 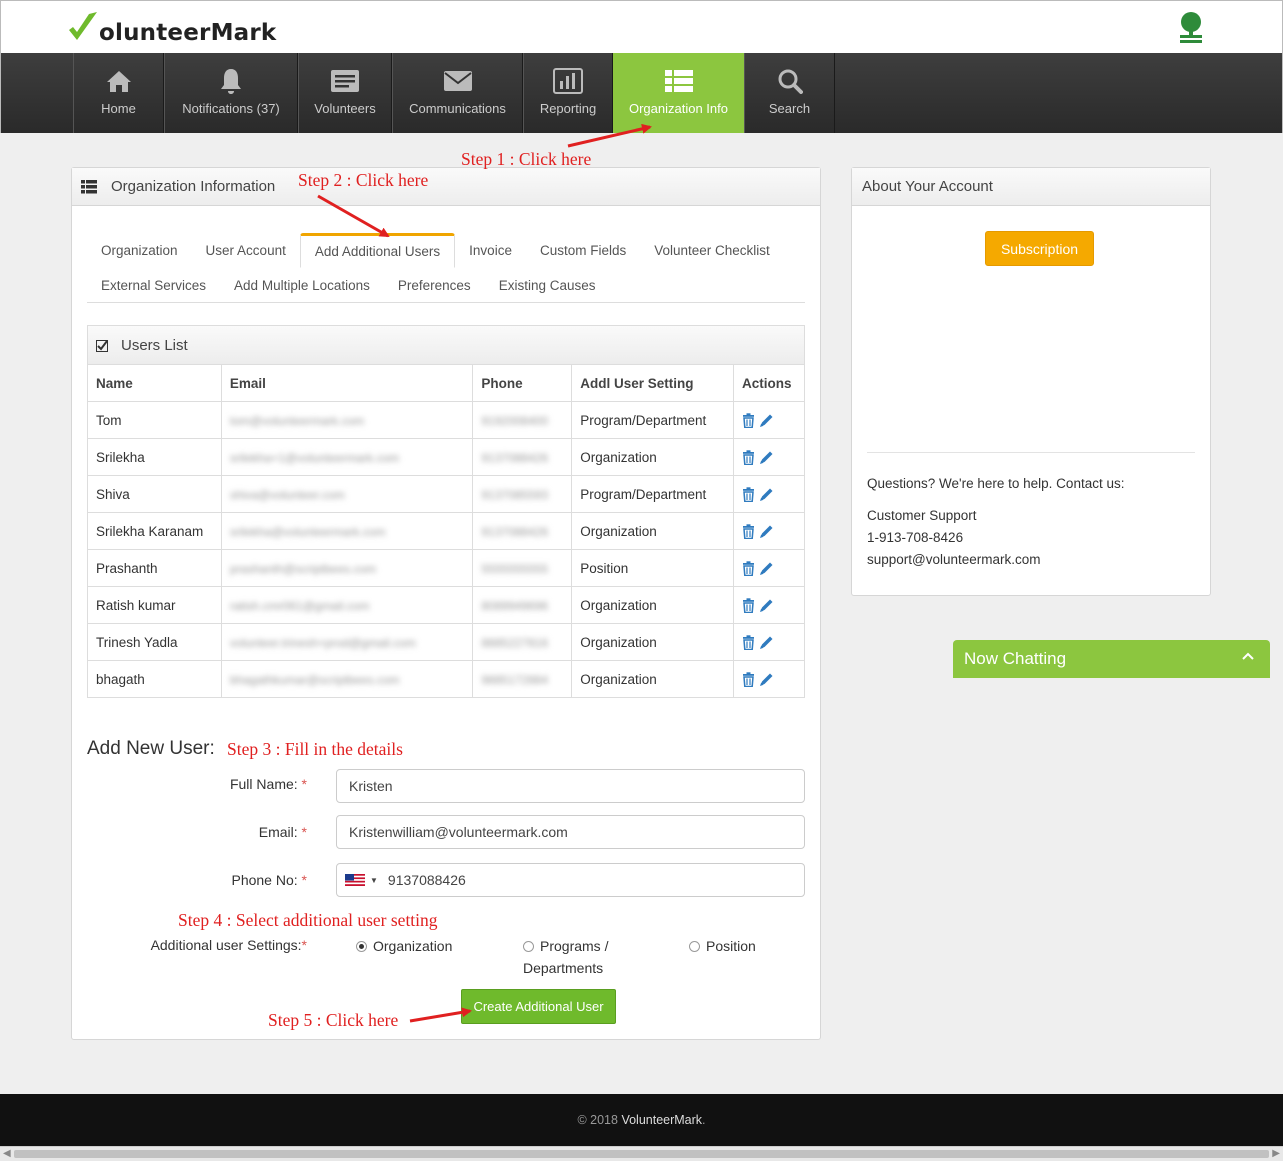 What do you see at coordinates (1031, 187) in the screenshot?
I see `about-account-header: About Your Account` at bounding box center [1031, 187].